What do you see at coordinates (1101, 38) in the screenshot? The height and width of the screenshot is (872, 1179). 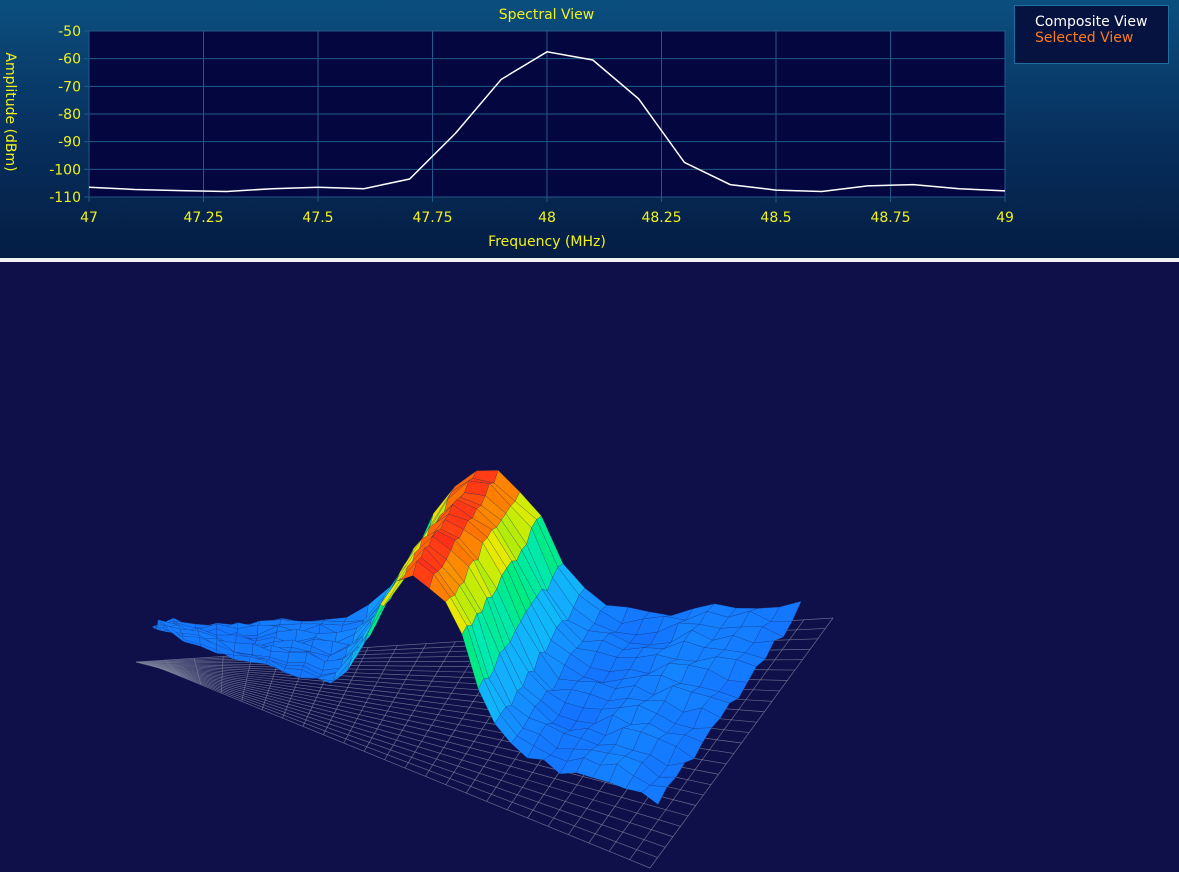 I see `legend-item-selected: Selected View` at bounding box center [1101, 38].